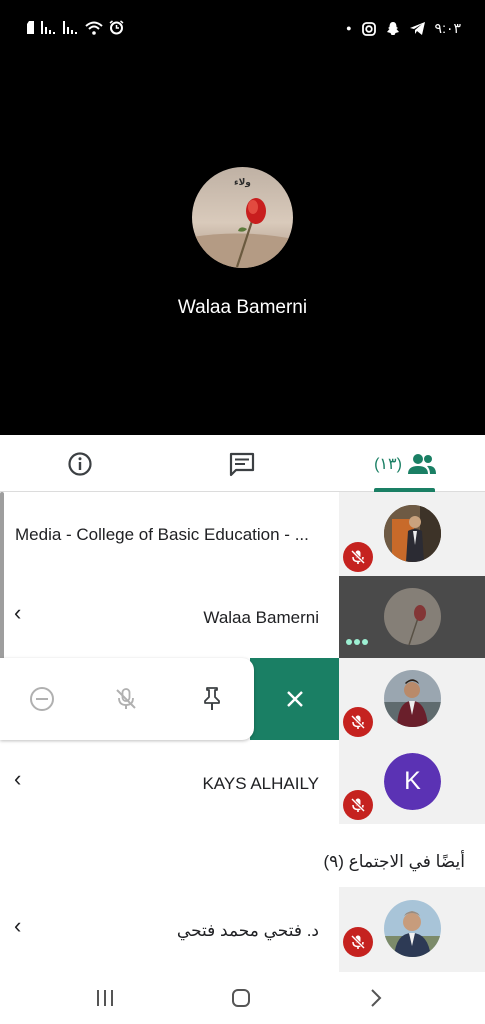 The image size is (485, 1024). I want to click on participant-name: Walaa Bamerni, so click(261, 617).